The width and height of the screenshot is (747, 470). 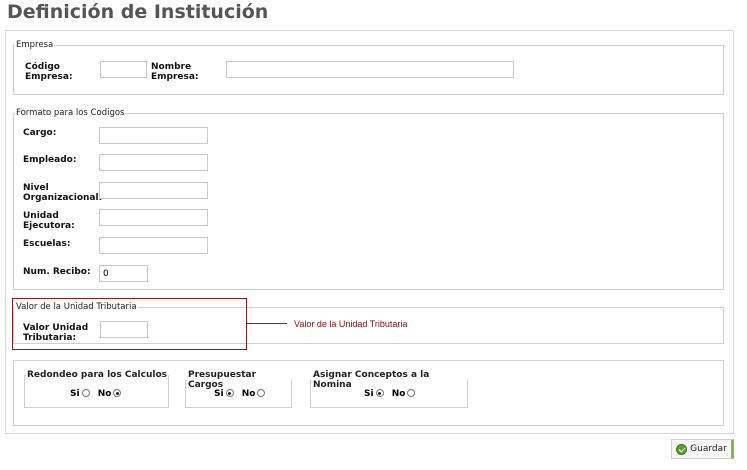 I want to click on presupuestar-no-label: No, so click(x=248, y=394).